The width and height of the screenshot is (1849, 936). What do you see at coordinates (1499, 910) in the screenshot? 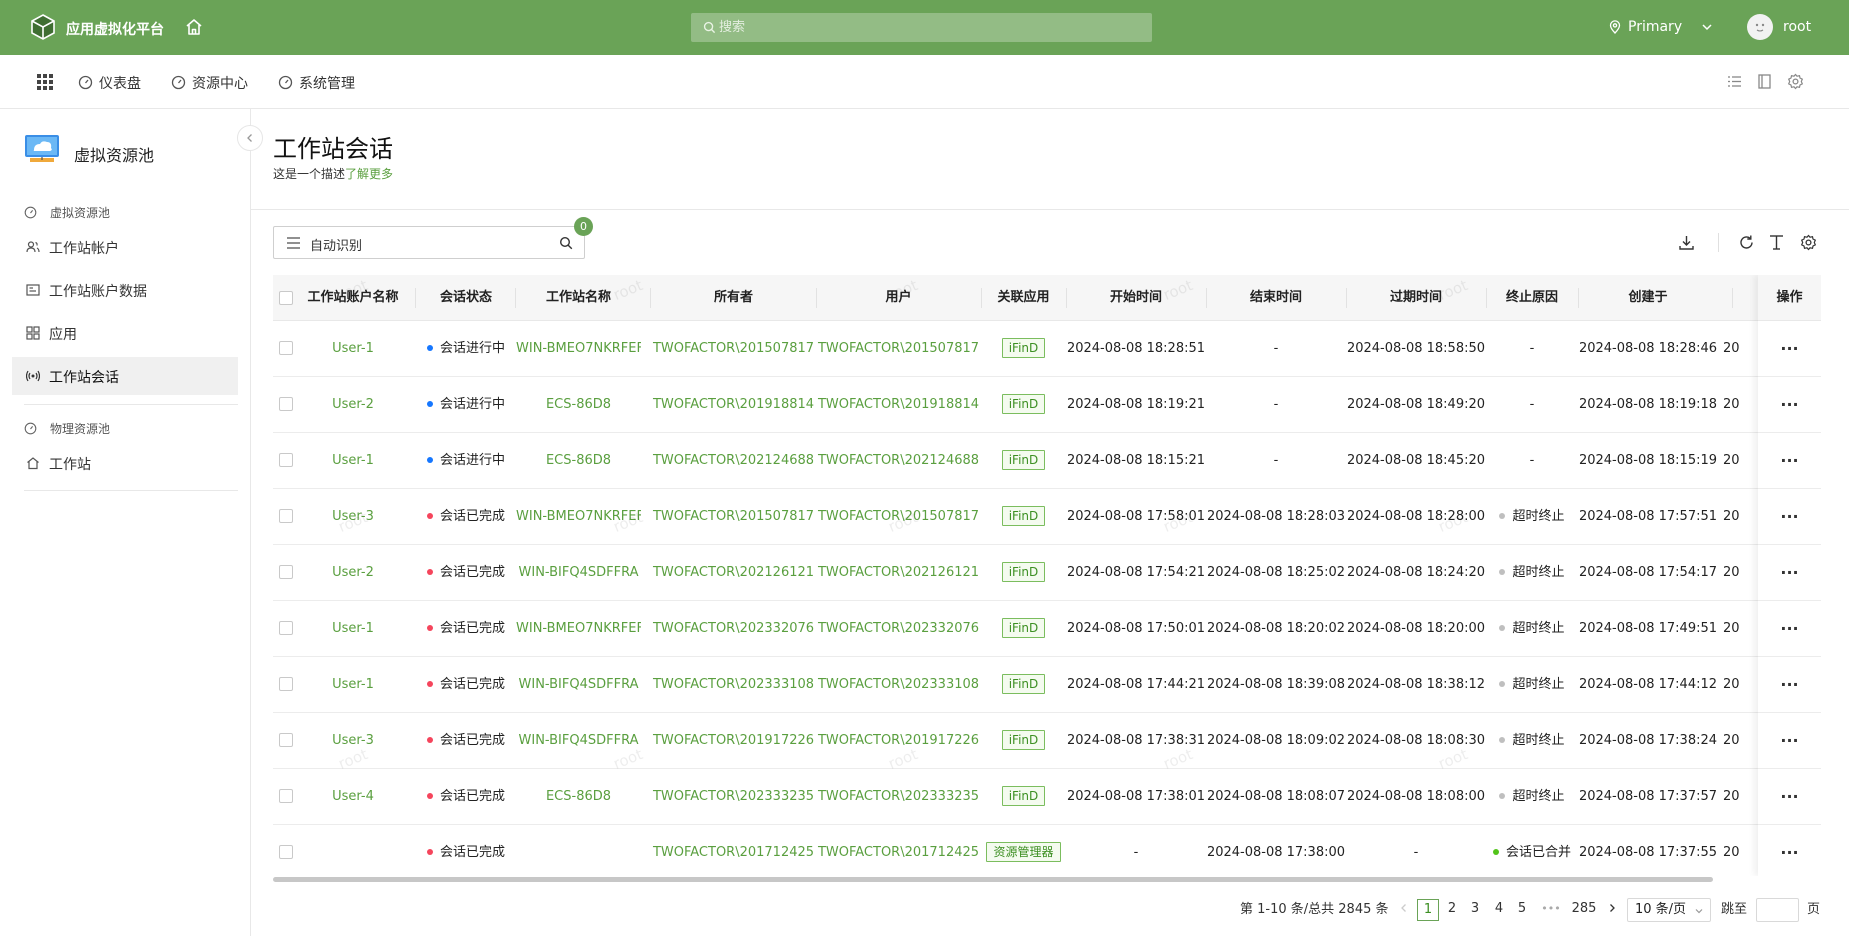
I see `page-4-button: 4` at bounding box center [1499, 910].